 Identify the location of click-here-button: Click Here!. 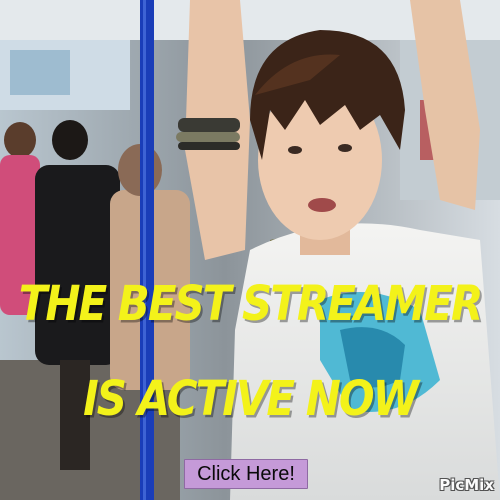
(246, 474).